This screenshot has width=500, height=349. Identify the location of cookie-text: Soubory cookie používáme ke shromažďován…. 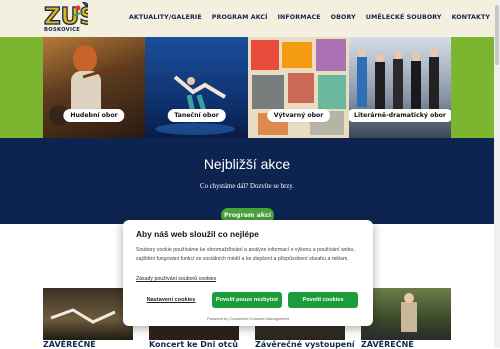
(245, 254).